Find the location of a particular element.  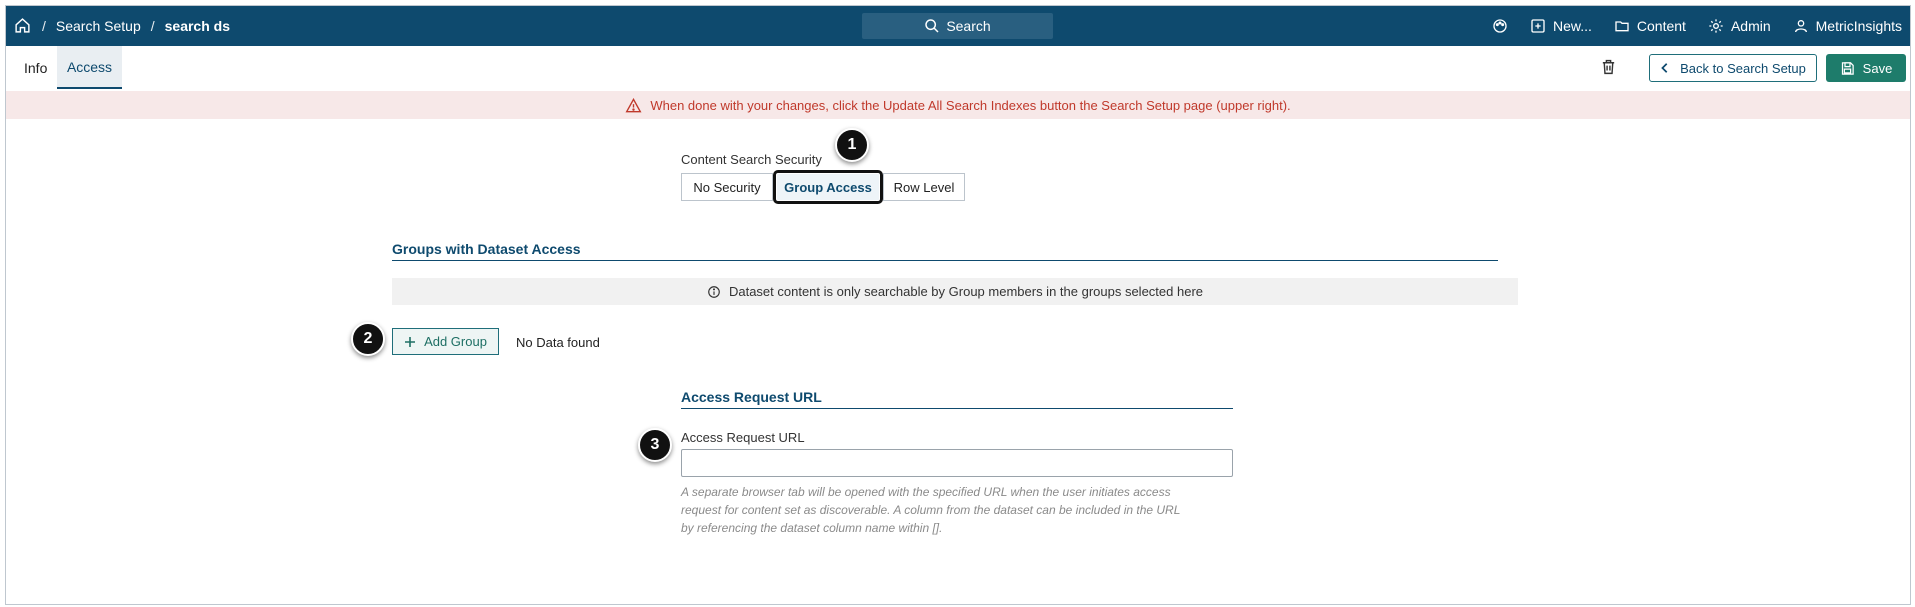

save-disk-icon is located at coordinates (1847, 68).